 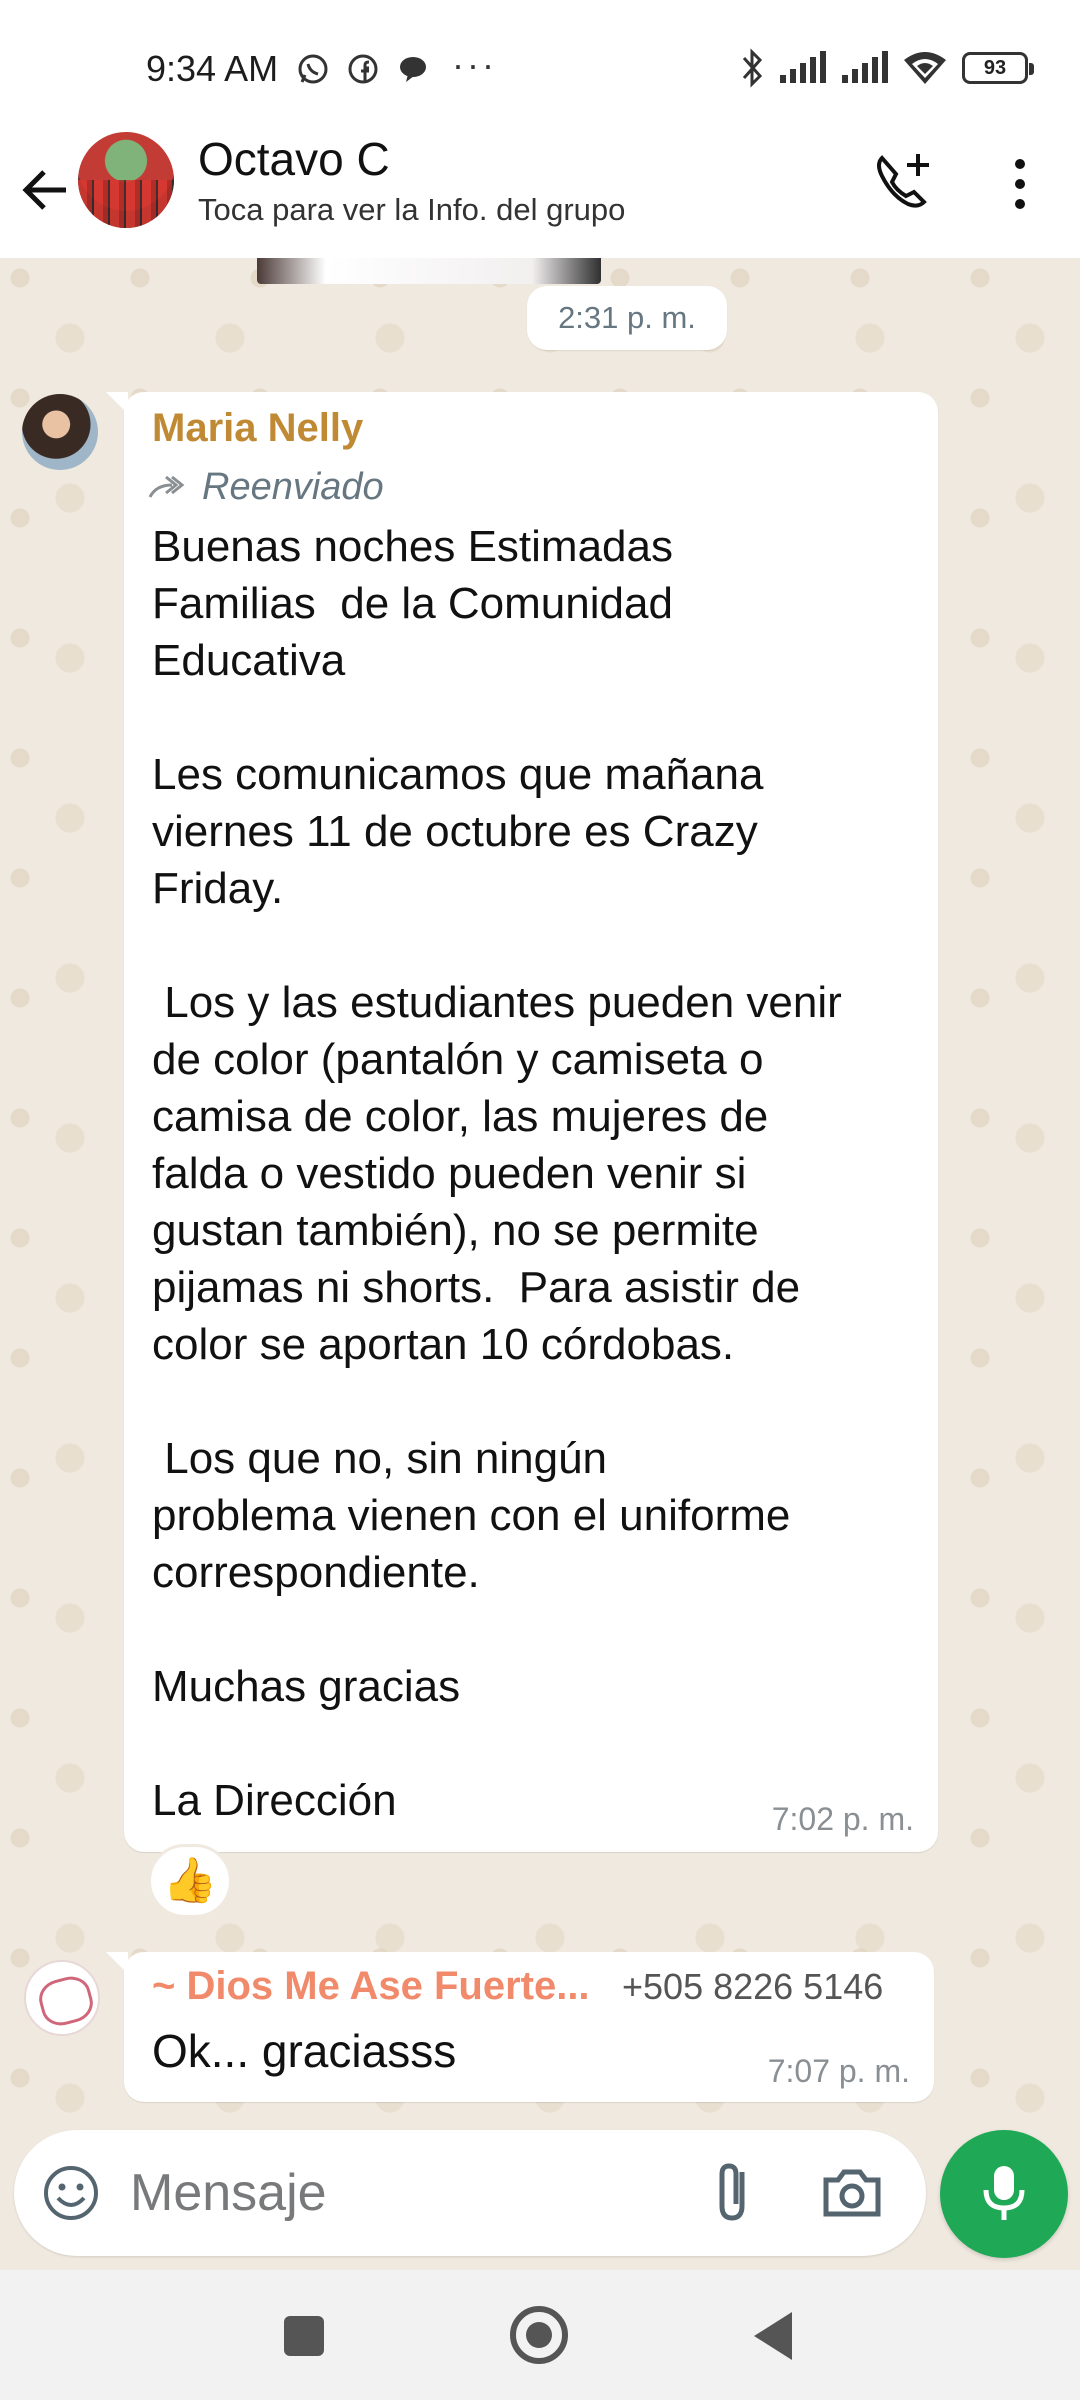 I want to click on back-arrow-icon, so click(x=46, y=190).